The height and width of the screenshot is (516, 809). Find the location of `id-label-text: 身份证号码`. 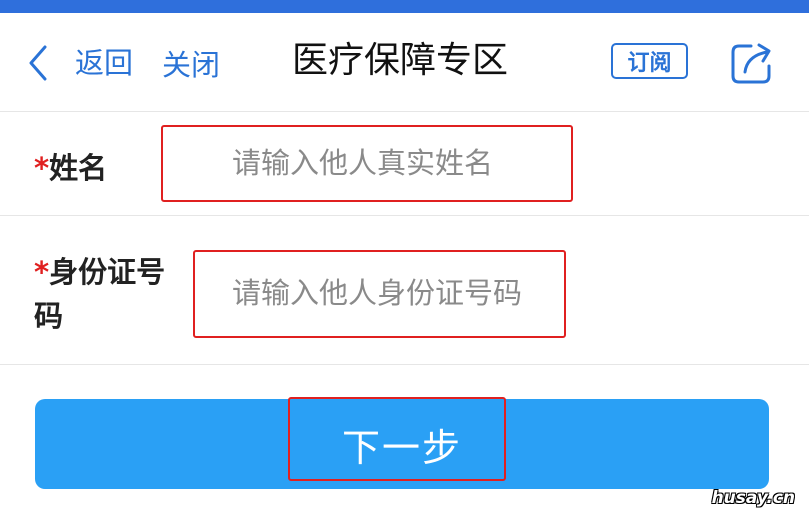

id-label-text: 身份证号码 is located at coordinates (100, 294).